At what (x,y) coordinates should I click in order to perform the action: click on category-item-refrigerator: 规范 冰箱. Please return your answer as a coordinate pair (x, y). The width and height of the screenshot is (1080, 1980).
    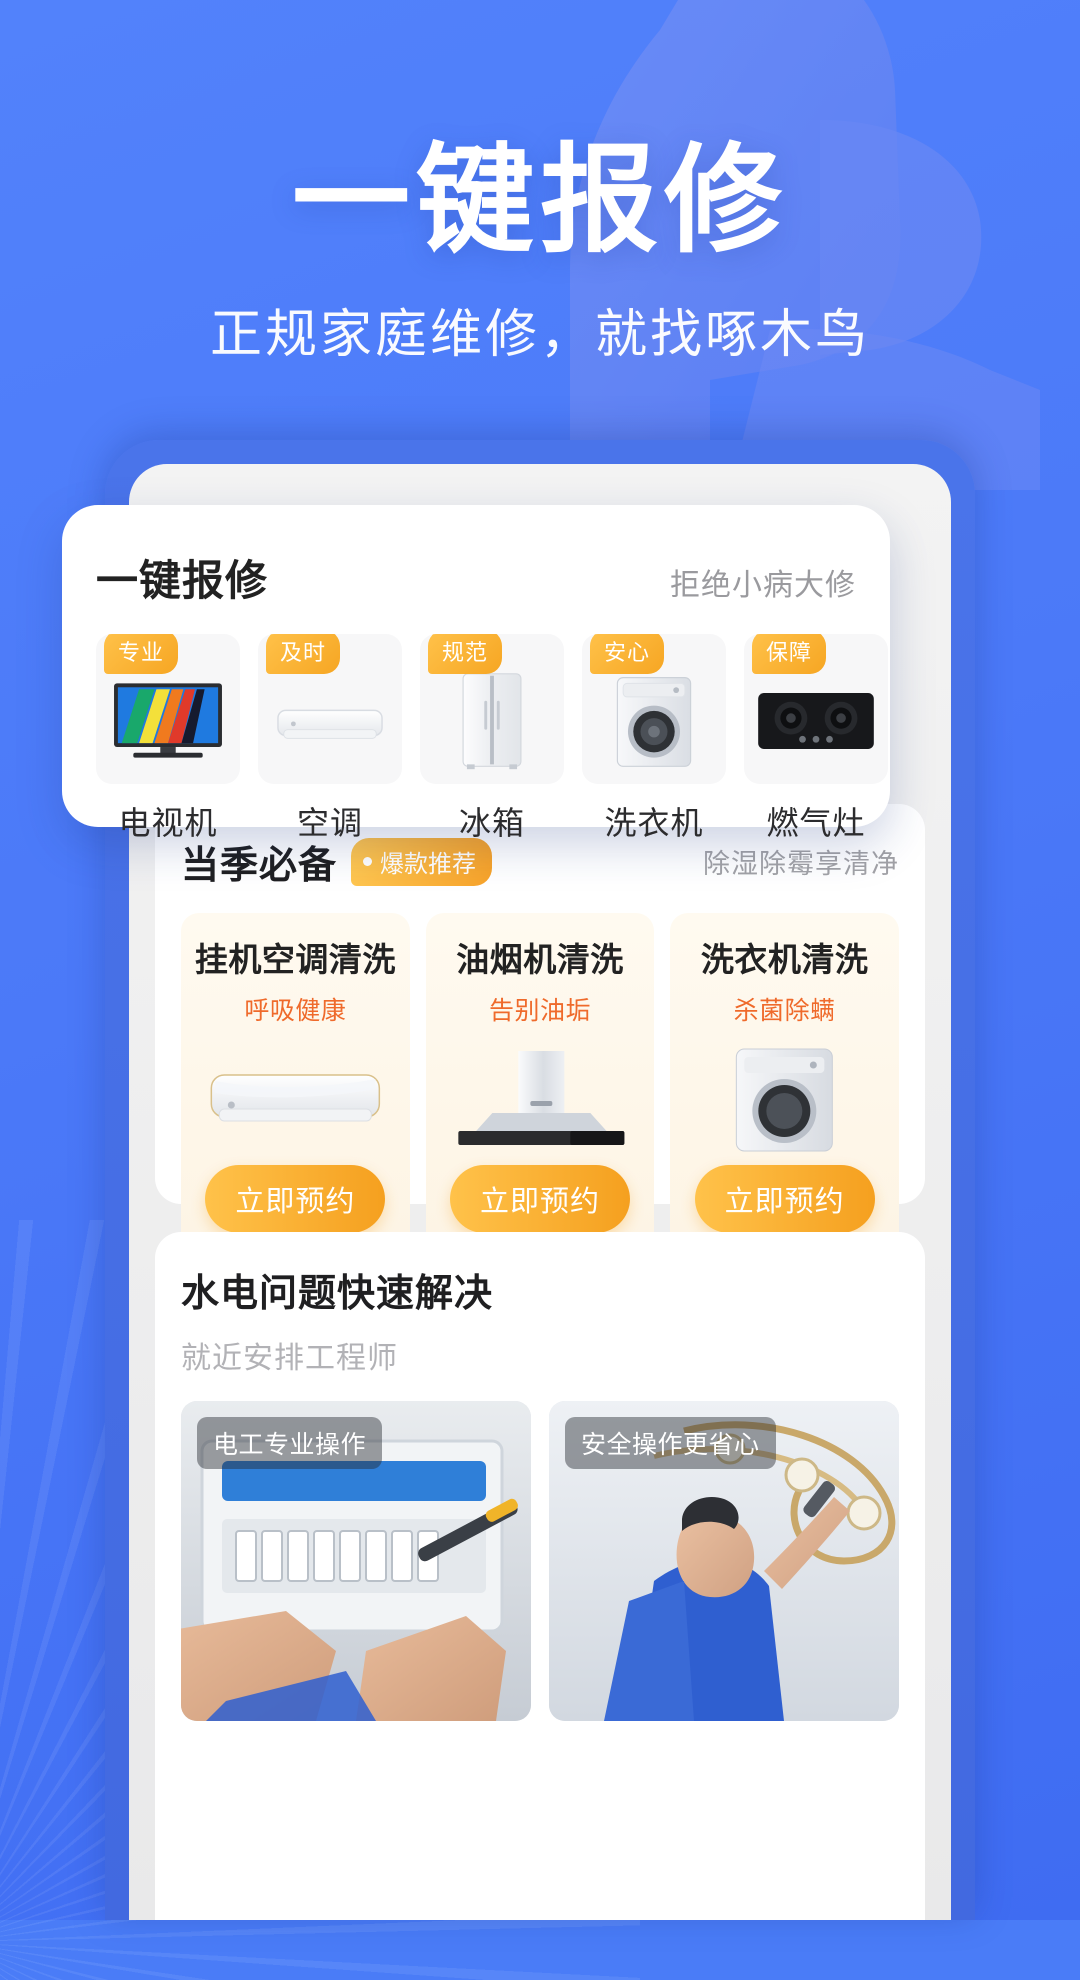
    Looking at the image, I should click on (492, 739).